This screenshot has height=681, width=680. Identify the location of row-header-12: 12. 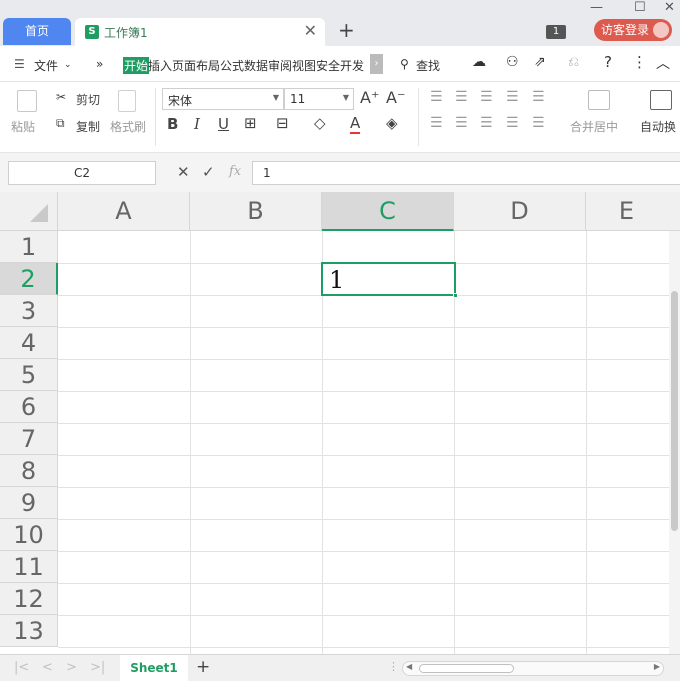
(29, 599).